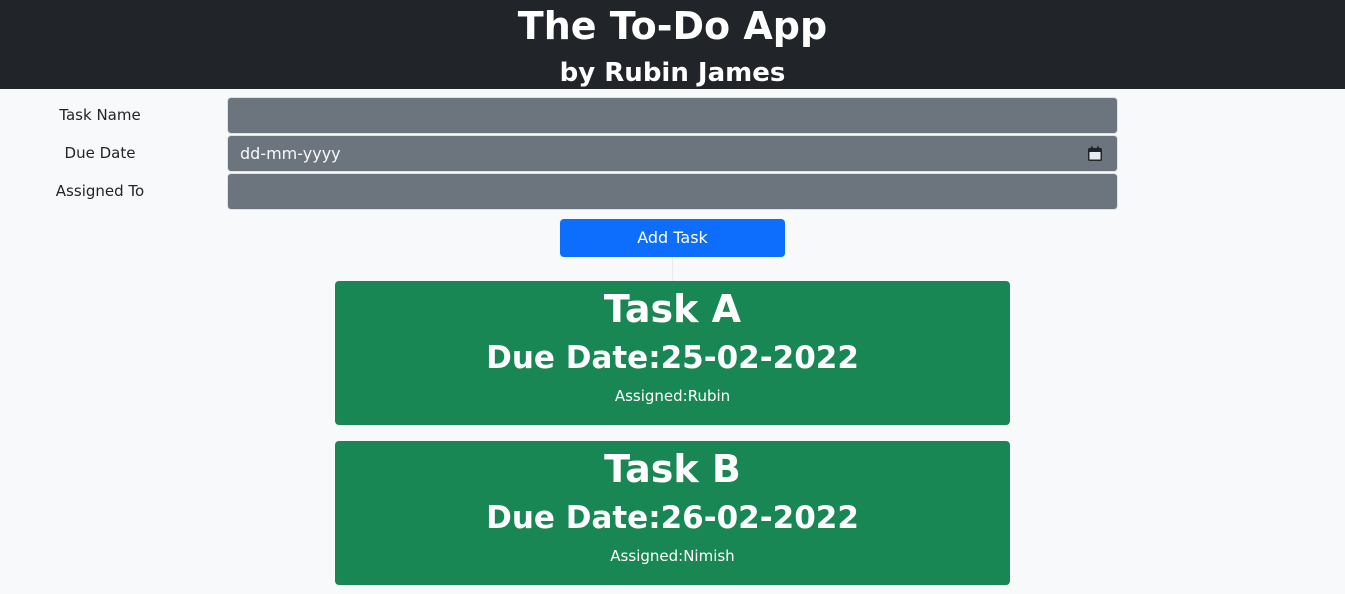 Image resolution: width=1345 pixels, height=594 pixels. Describe the element at coordinates (672, 238) in the screenshot. I see `add-task-button: Add Task` at that location.